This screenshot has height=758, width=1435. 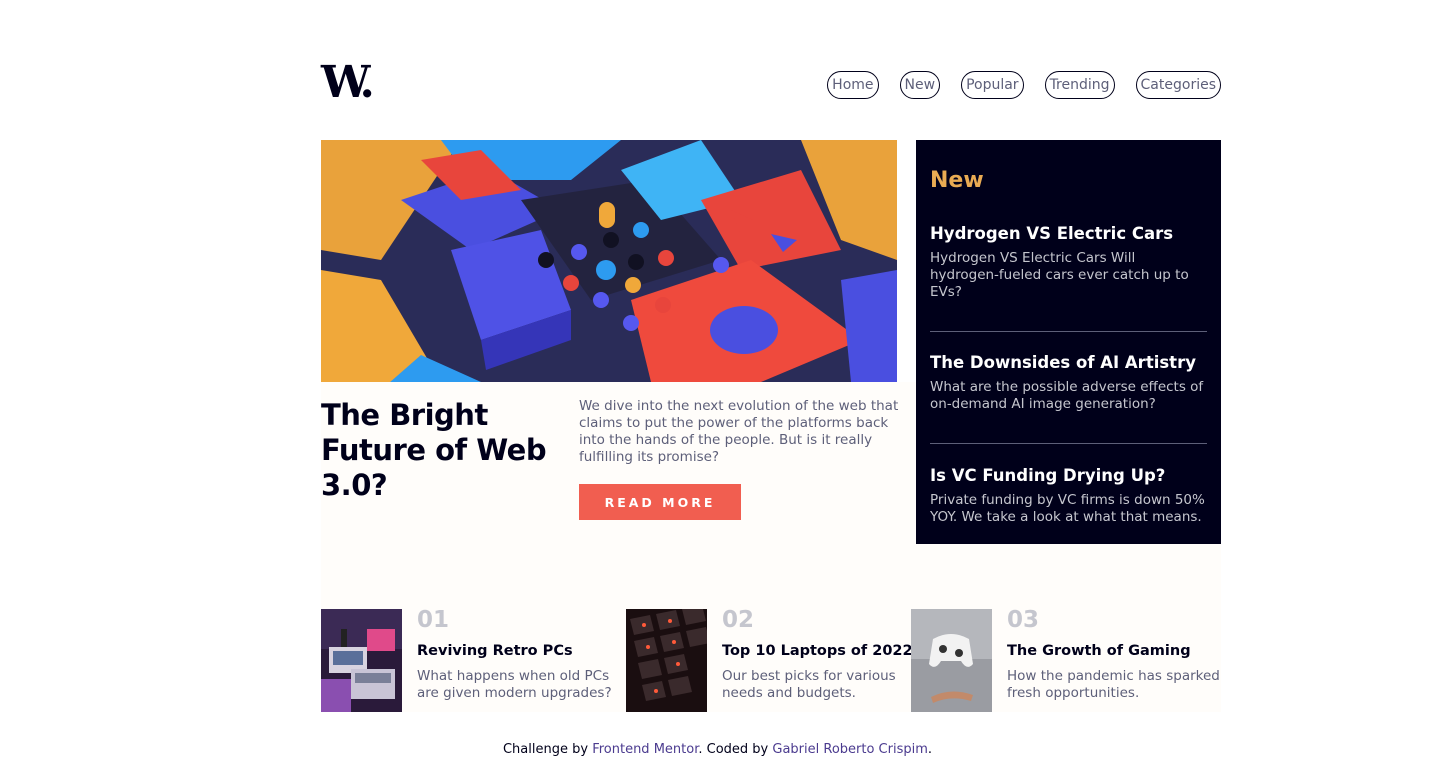 I want to click on laptop-keyboard-thumbnail, so click(x=666, y=660).